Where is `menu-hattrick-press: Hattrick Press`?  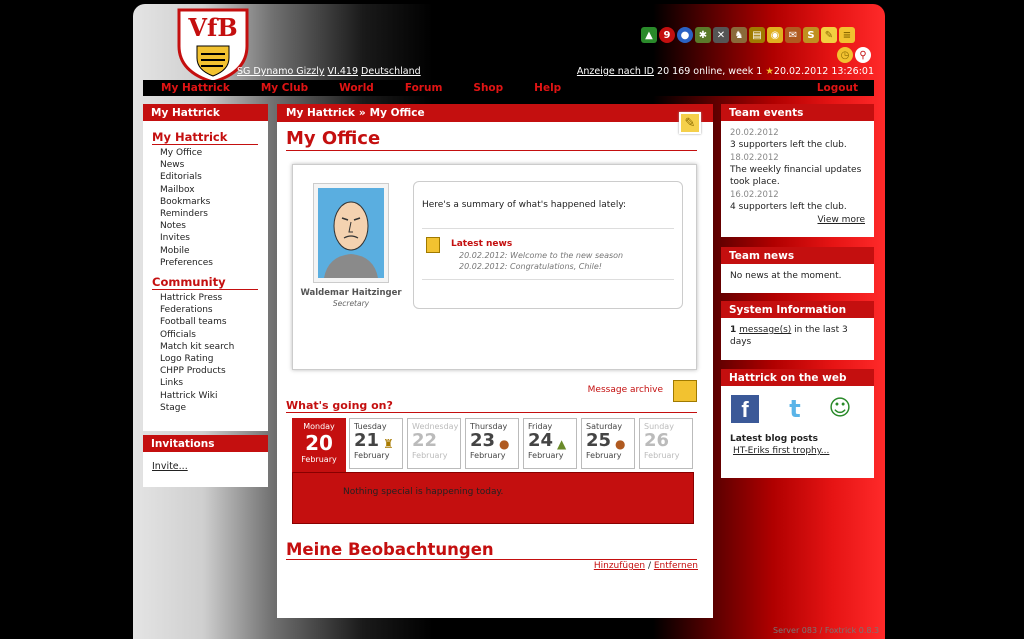 menu-hattrick-press: Hattrick Press is located at coordinates (205, 298).